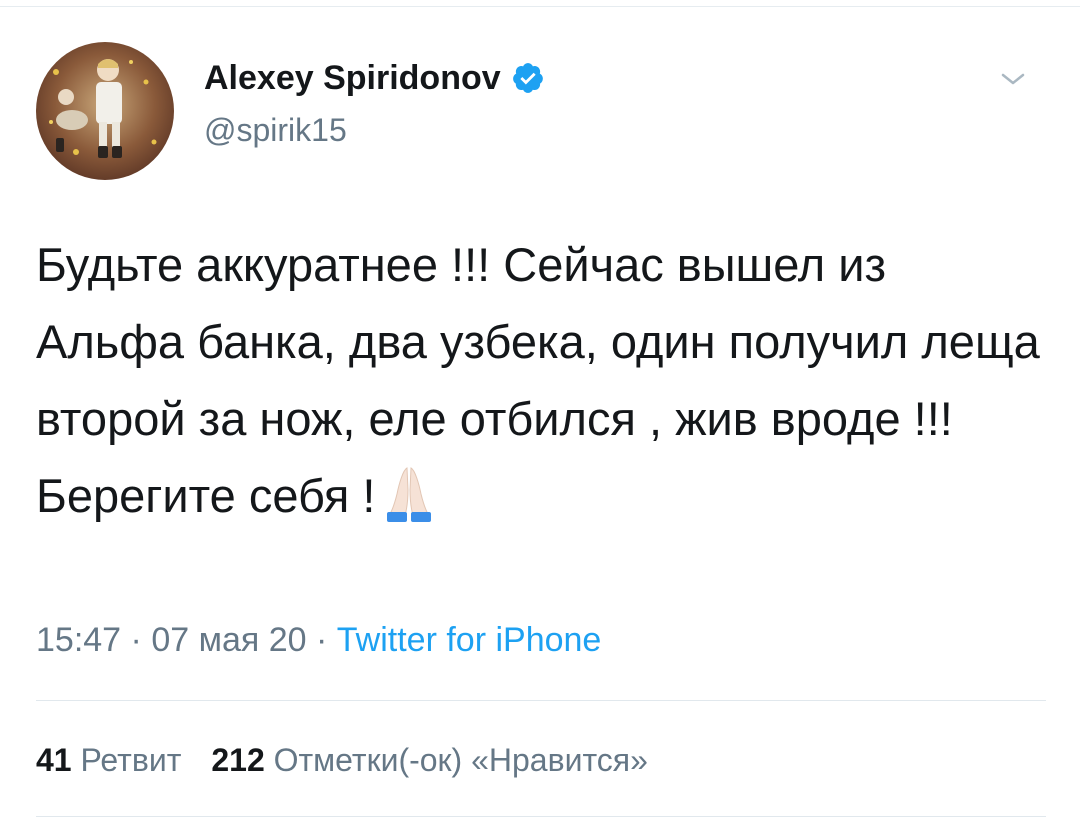 This screenshot has height=832, width=1080. What do you see at coordinates (460, 760) in the screenshot?
I see `likes-label: Отметки(-ок) «Нравится»` at bounding box center [460, 760].